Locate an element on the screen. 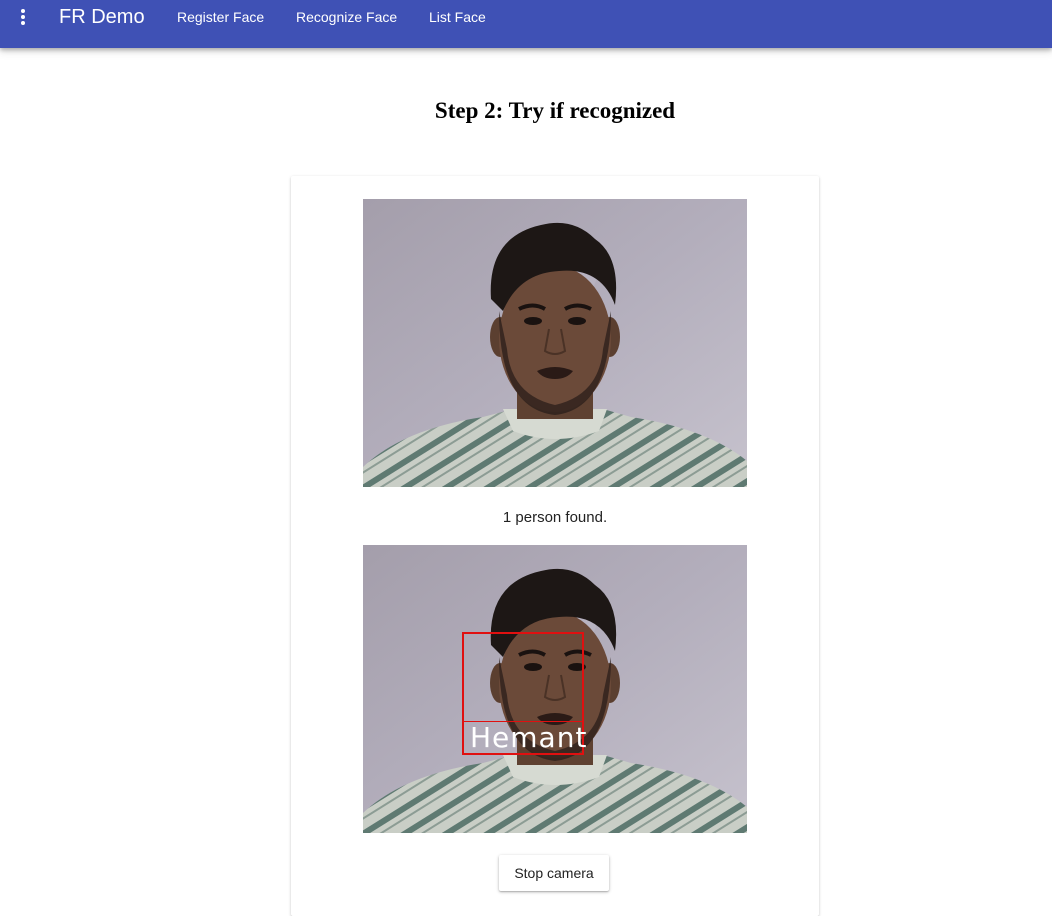  page-title: Step 2: Try if recognized is located at coordinates (555, 110).